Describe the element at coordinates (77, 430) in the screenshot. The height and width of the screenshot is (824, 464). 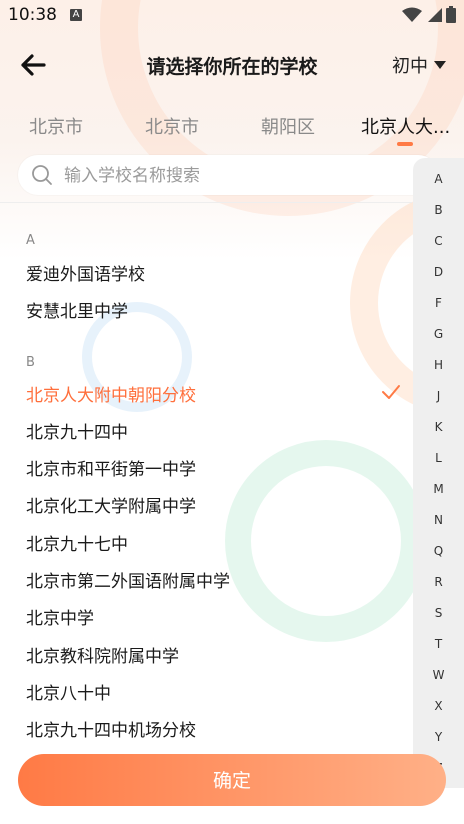
I see `school-item: 北京九十四中` at that location.